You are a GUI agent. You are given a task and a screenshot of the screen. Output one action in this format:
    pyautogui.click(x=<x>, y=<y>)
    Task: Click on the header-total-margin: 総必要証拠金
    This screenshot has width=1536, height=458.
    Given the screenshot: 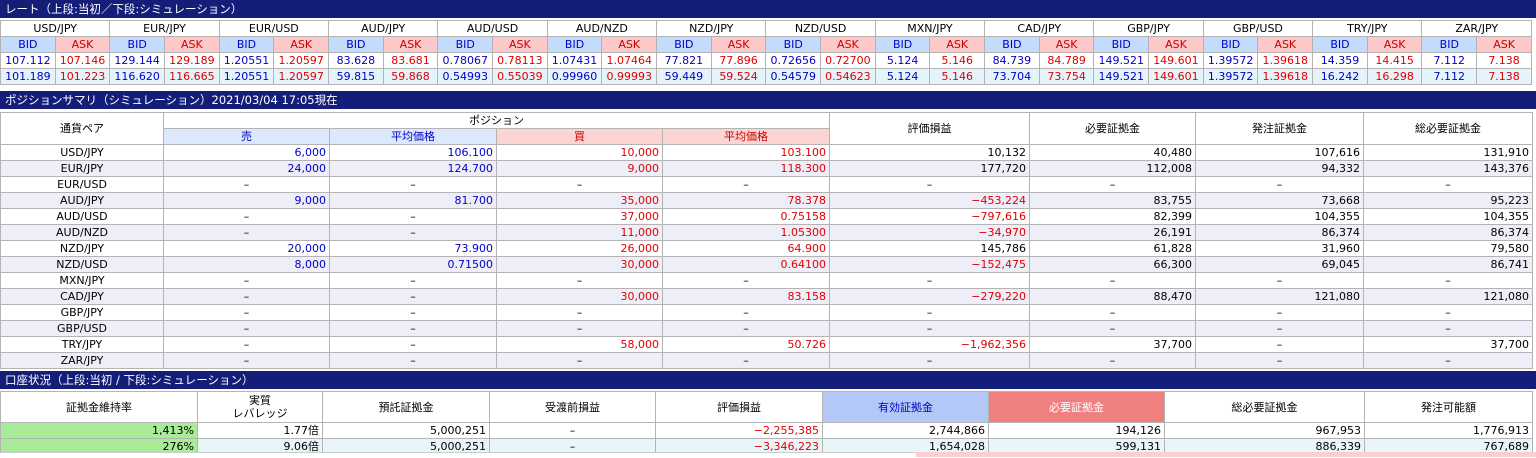 What is the action you would take?
    pyautogui.click(x=1448, y=128)
    